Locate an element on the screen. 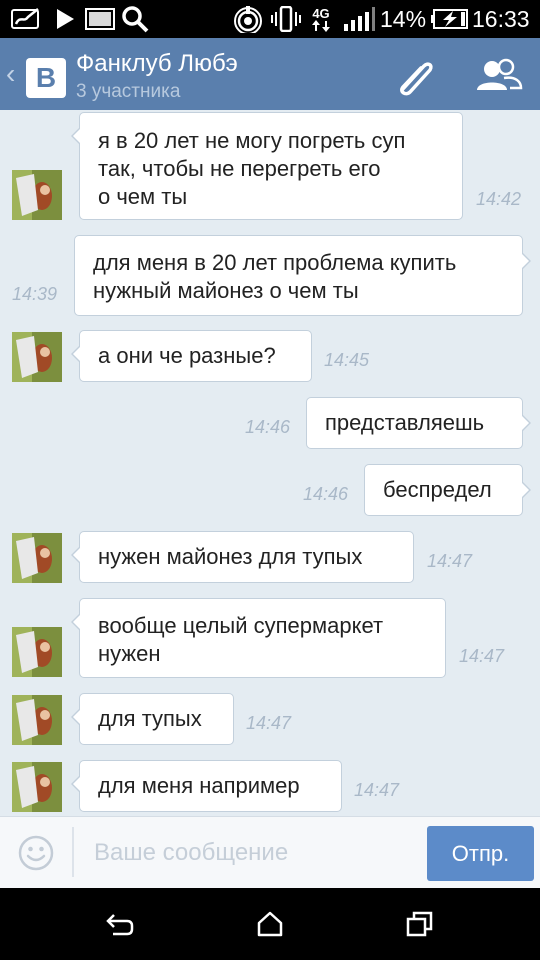  message-text: представляешь is located at coordinates (405, 422).